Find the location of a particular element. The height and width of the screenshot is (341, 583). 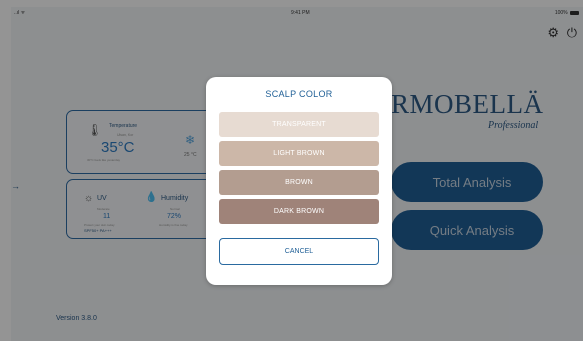

cancel-button: CANCEL is located at coordinates (299, 251).